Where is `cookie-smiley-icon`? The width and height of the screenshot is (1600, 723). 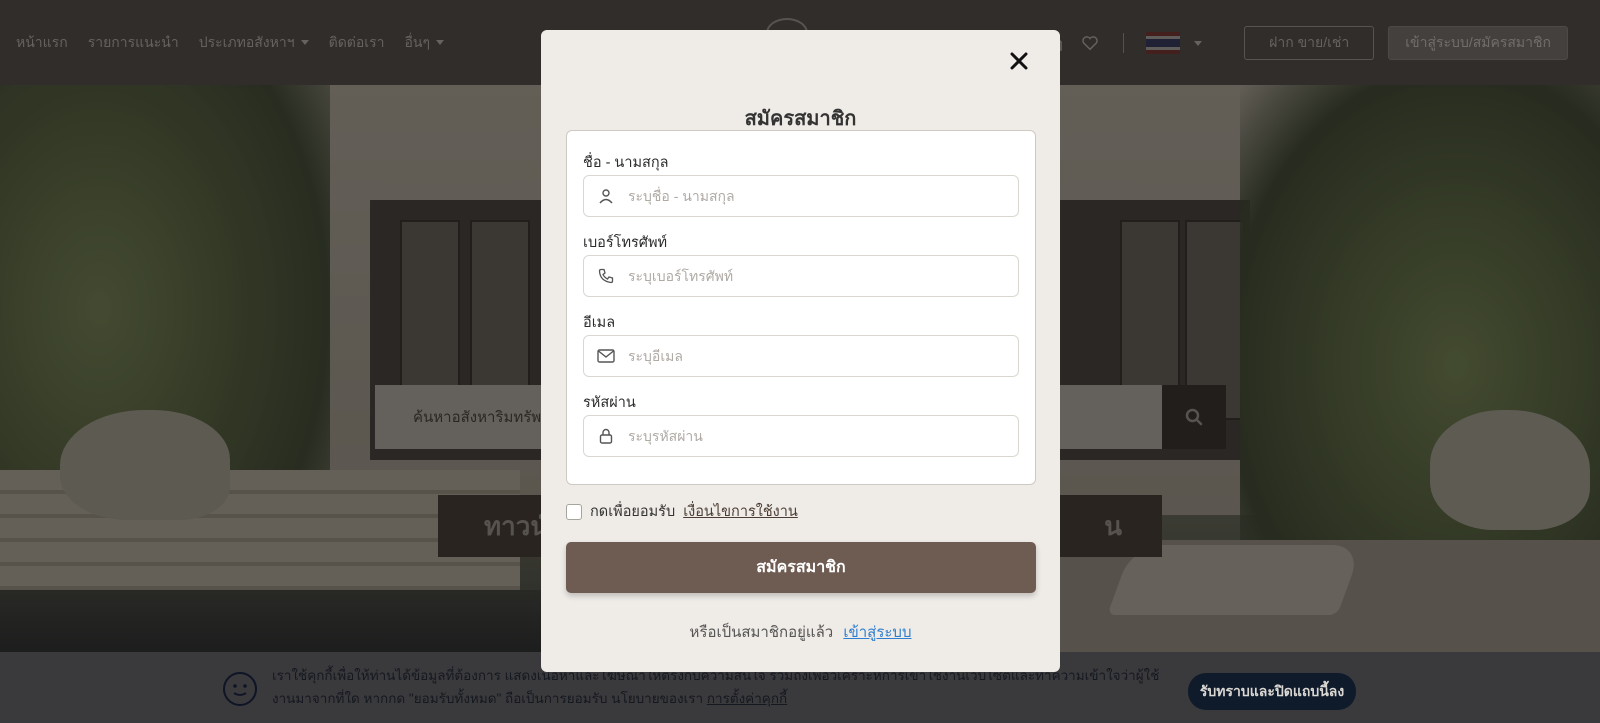
cookie-smiley-icon is located at coordinates (240, 689).